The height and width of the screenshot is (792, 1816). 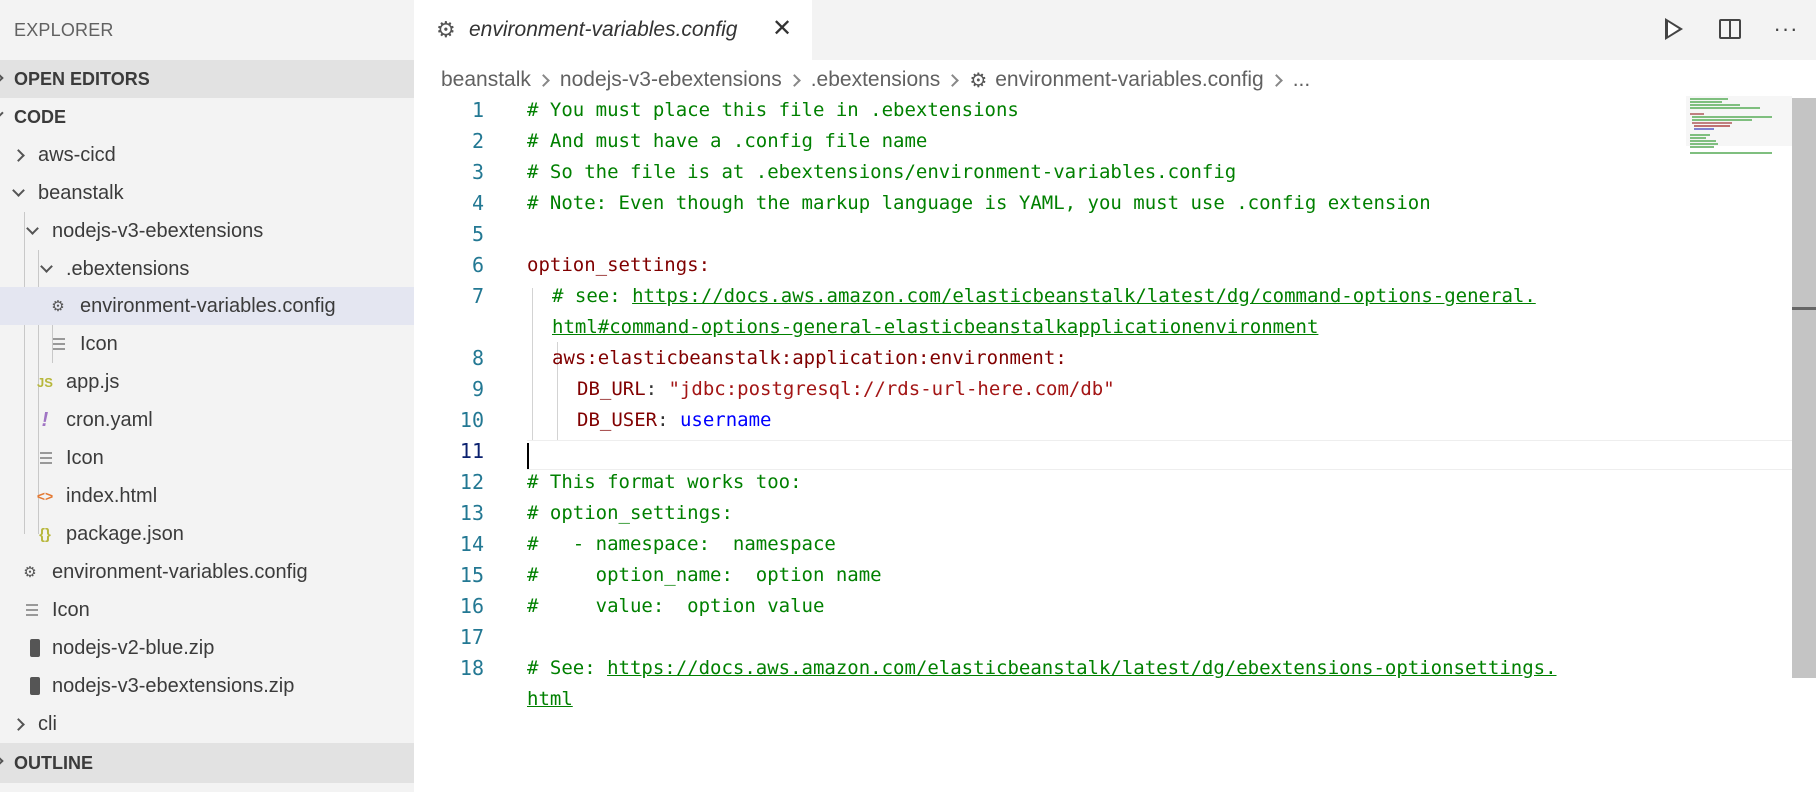 I want to click on tree-item-aws-cicd: aws-cicd, so click(x=207, y=155).